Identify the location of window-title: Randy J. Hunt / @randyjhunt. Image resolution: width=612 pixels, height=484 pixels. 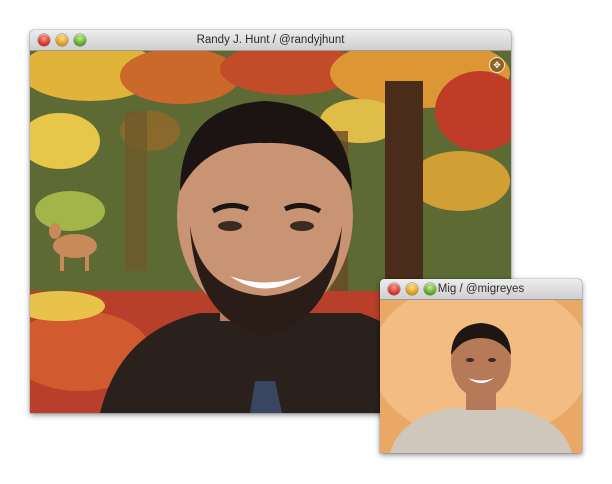
(270, 40).